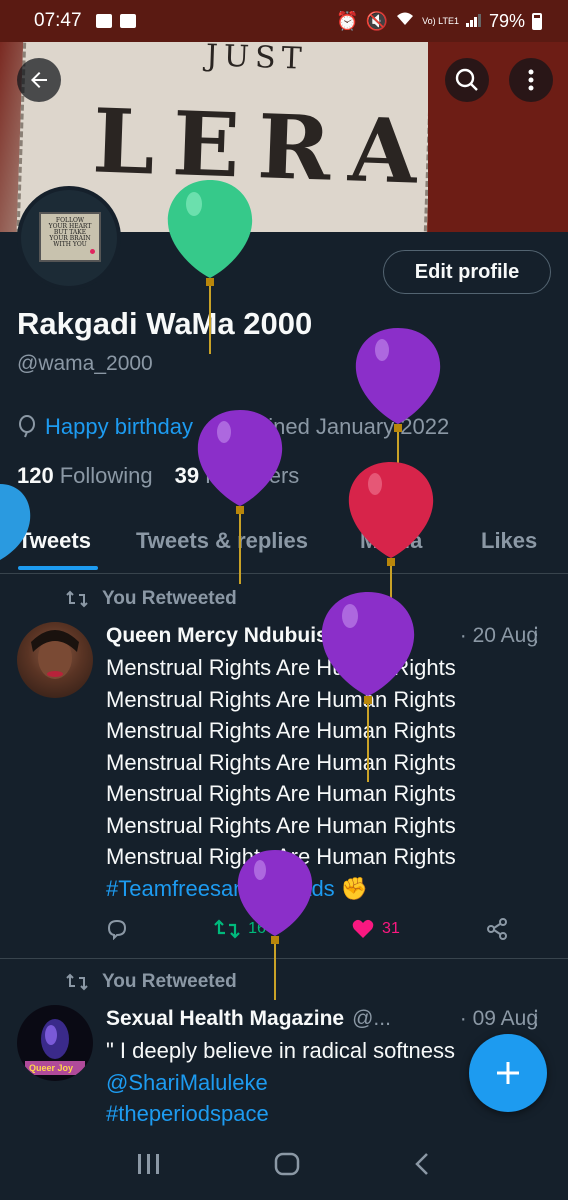  I want to click on banner-sign-top: JUST, so click(257, 59).